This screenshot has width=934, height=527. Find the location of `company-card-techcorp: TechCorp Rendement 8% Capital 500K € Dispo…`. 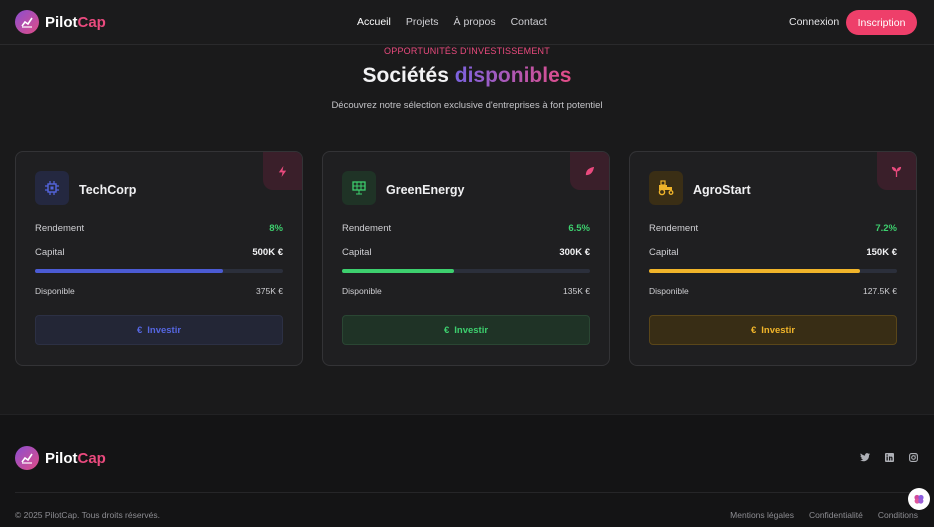

company-card-techcorp: TechCorp Rendement 8% Capital 500K € Dispo… is located at coordinates (159, 258).